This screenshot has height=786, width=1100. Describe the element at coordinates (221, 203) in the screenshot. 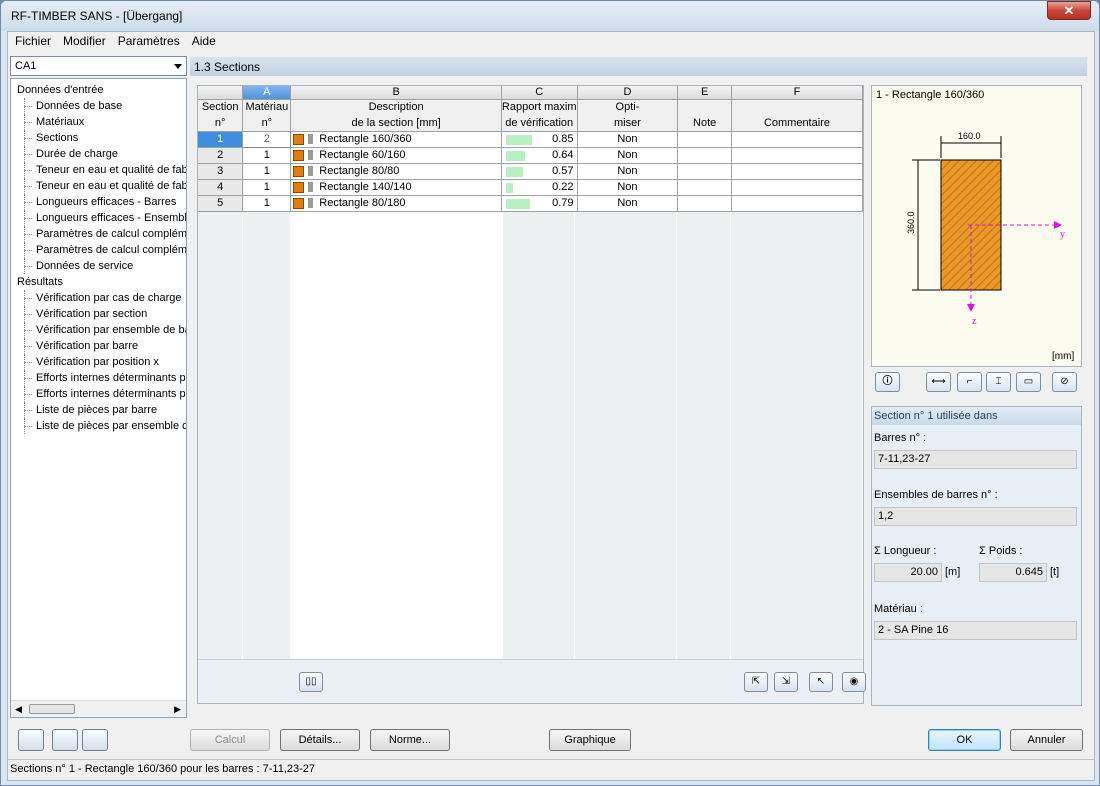

I see `row-number: 5` at that location.